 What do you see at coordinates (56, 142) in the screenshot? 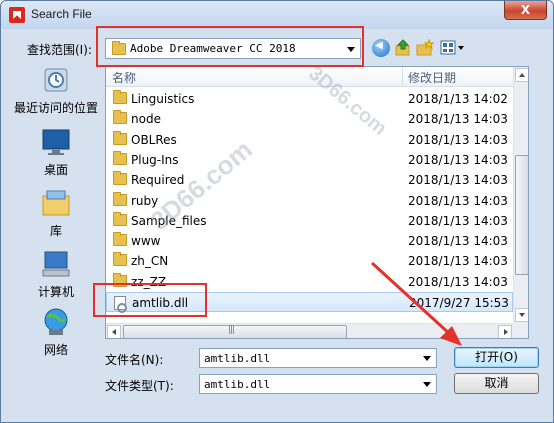
I see `desktop-icon` at bounding box center [56, 142].